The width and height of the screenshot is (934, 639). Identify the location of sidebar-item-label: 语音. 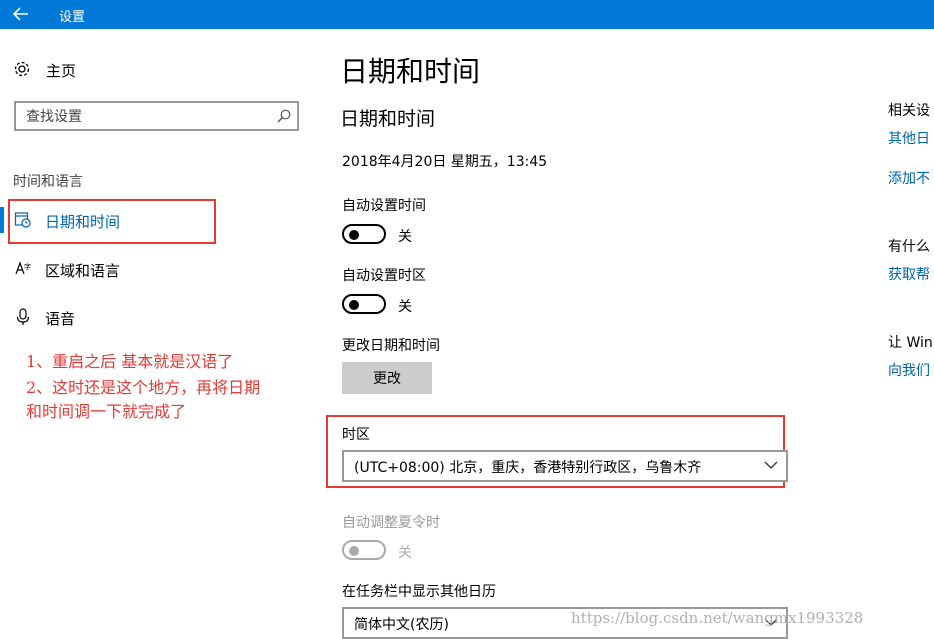
(60, 319).